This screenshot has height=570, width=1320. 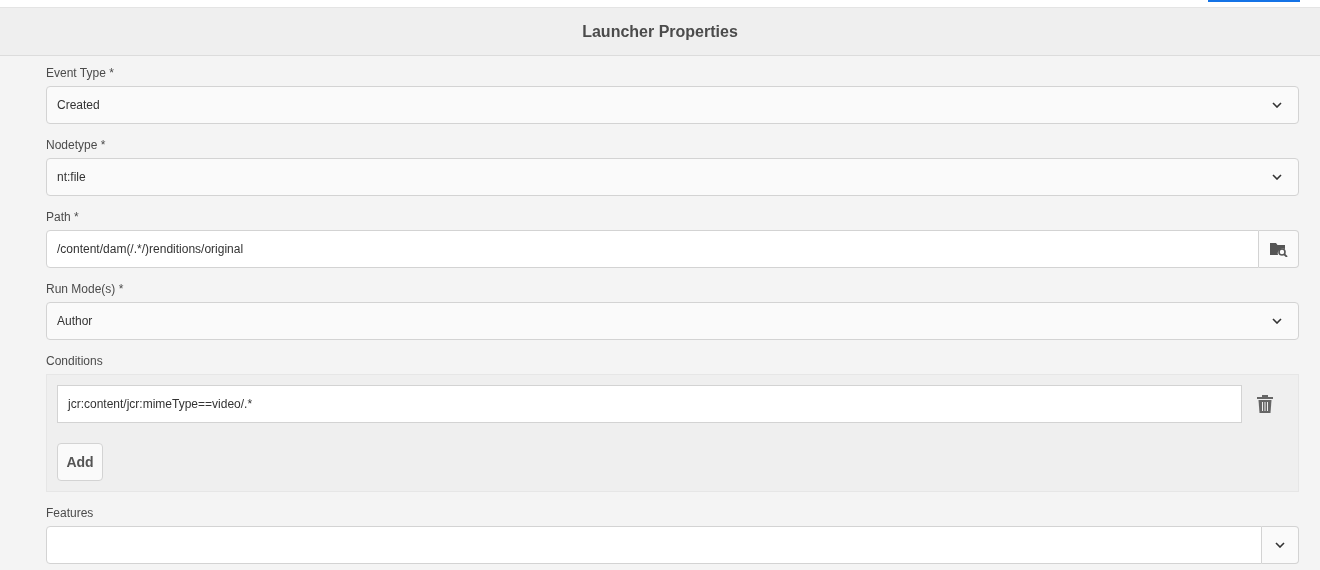 What do you see at coordinates (75, 361) in the screenshot?
I see `field-label: Conditions` at bounding box center [75, 361].